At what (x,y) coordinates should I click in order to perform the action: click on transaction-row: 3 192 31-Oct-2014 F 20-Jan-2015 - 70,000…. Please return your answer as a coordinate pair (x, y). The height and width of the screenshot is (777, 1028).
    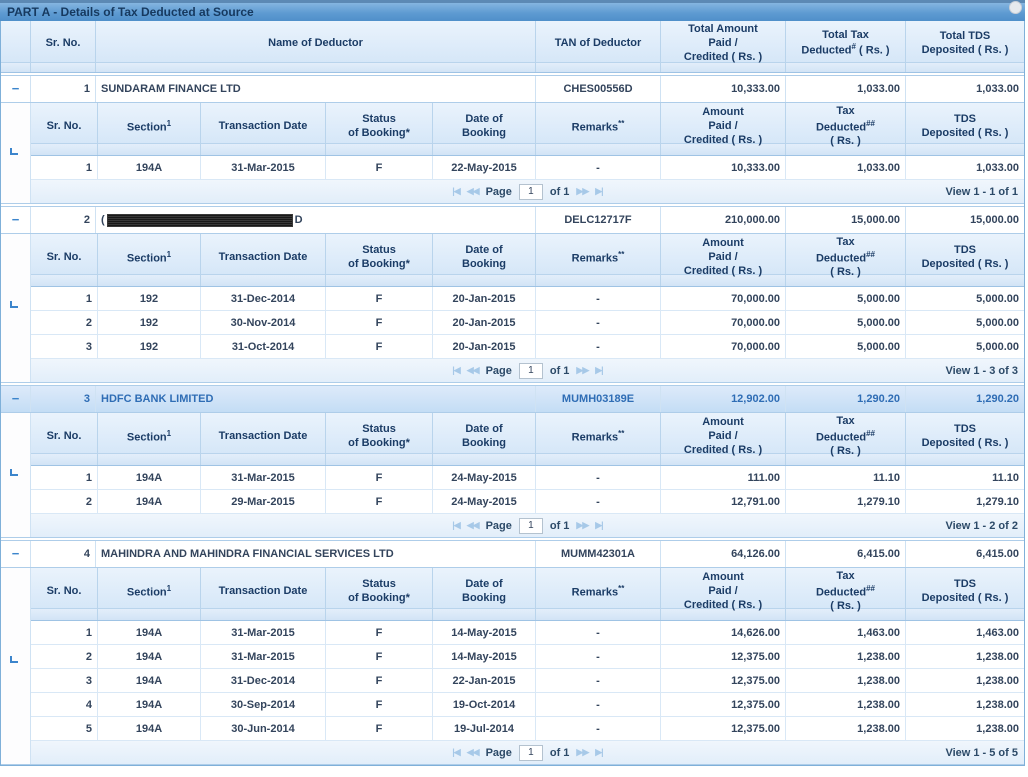
    Looking at the image, I should click on (527, 347).